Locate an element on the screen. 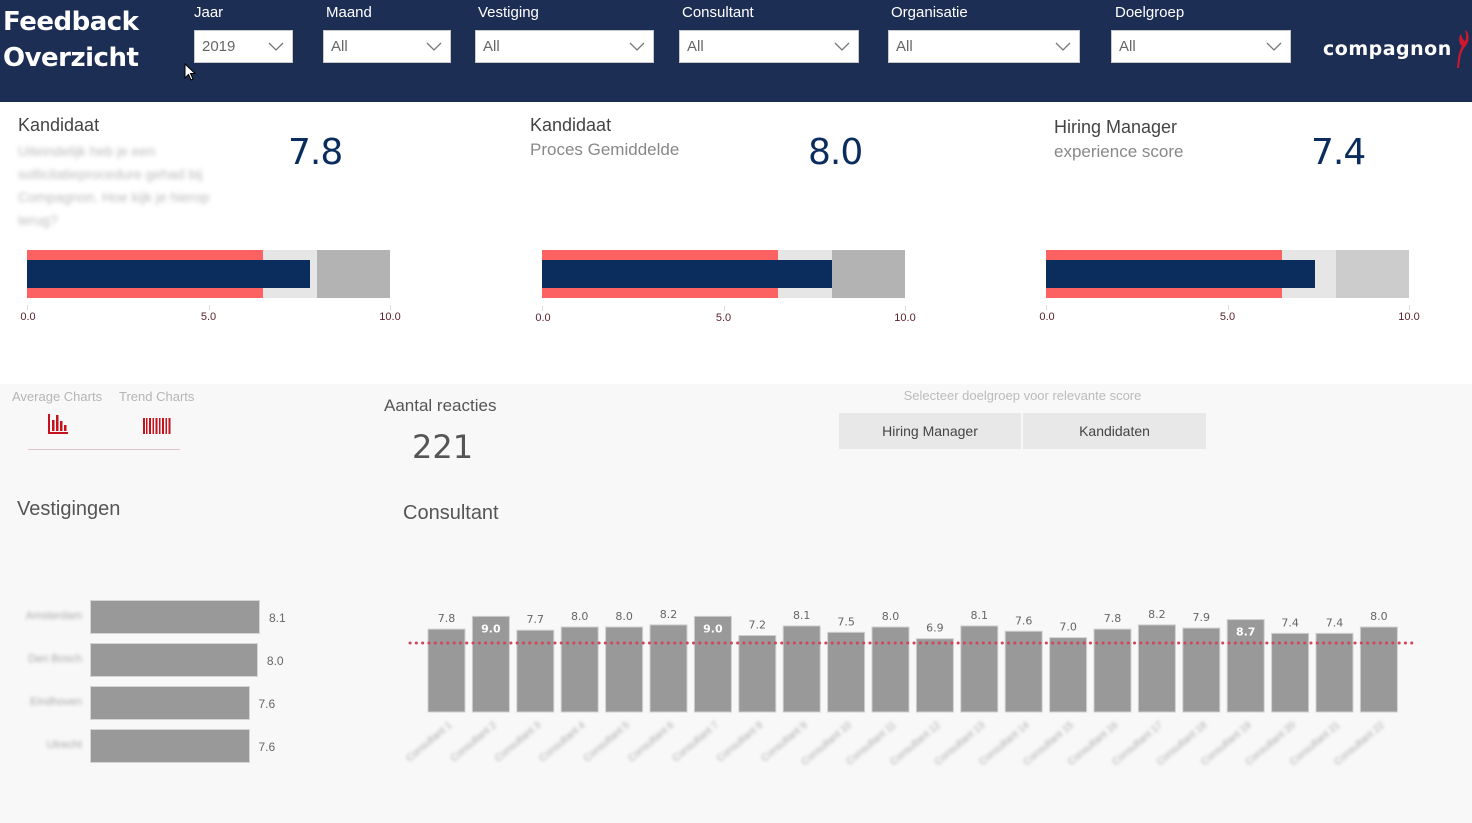  vestiging-value-label: 7.6 is located at coordinates (267, 747).